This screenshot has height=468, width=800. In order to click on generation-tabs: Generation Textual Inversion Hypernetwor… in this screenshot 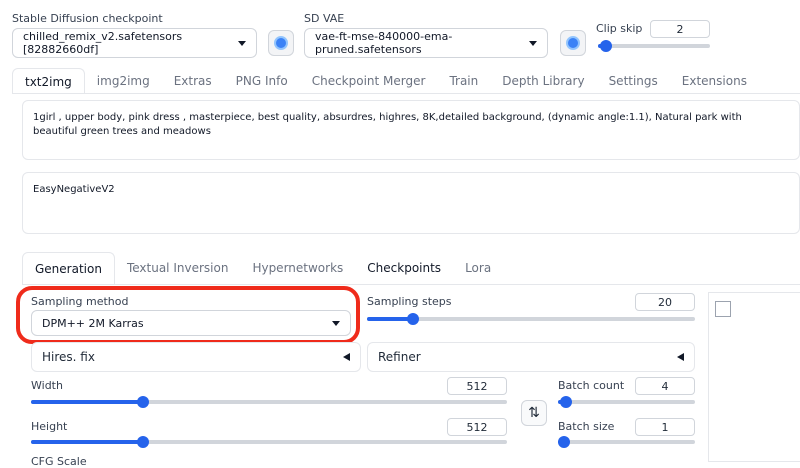, I will do `click(262, 268)`.